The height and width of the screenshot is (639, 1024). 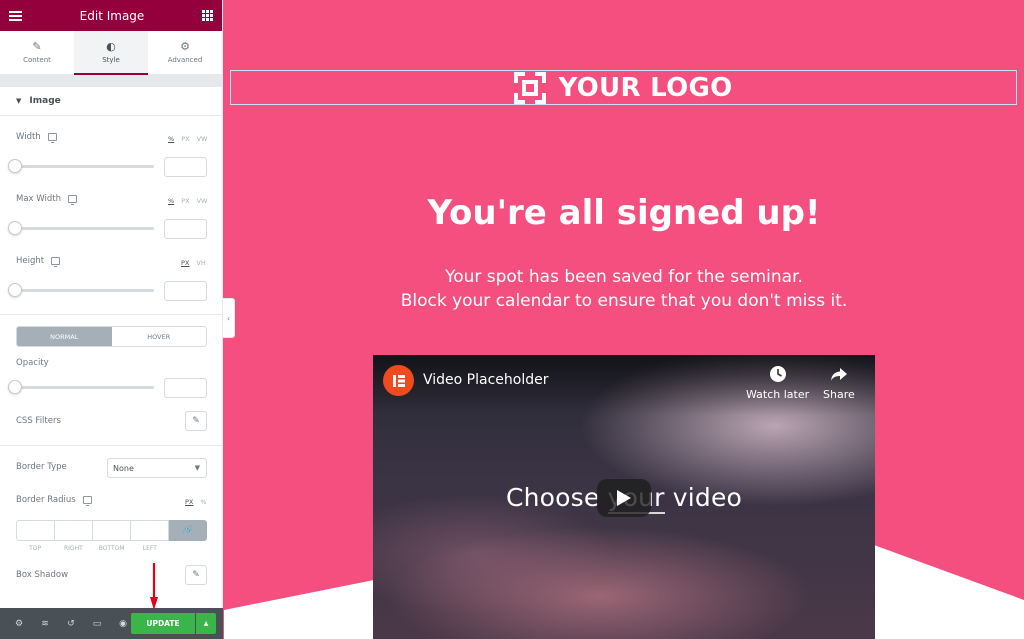 What do you see at coordinates (111, 81) in the screenshot?
I see `panel-separator` at bounding box center [111, 81].